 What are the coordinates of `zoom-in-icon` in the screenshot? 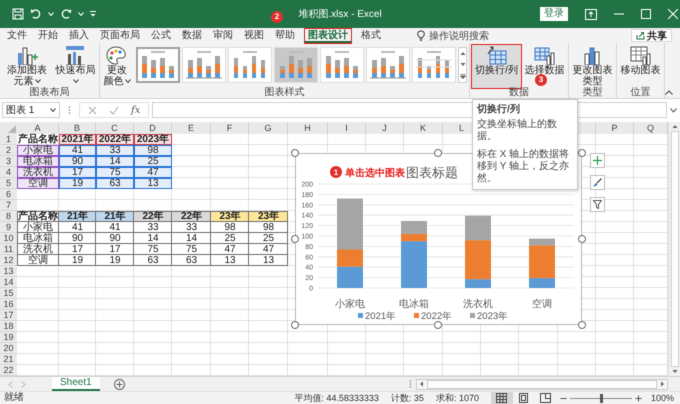 It's located at (638, 398).